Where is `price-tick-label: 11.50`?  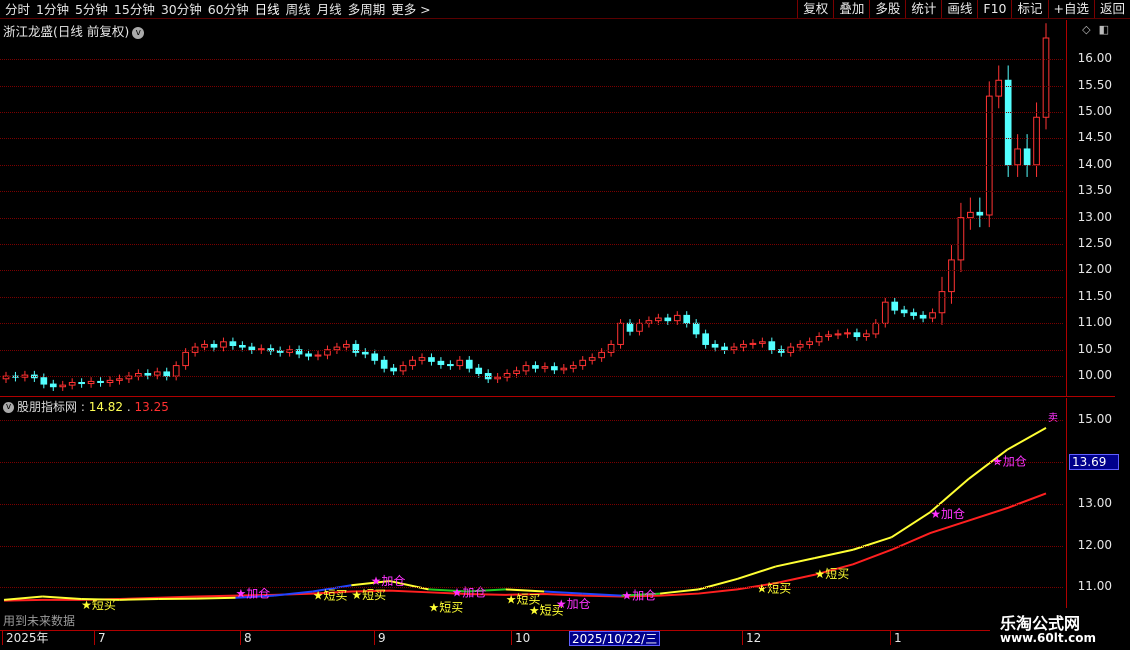 price-tick-label: 11.50 is located at coordinates (1094, 295).